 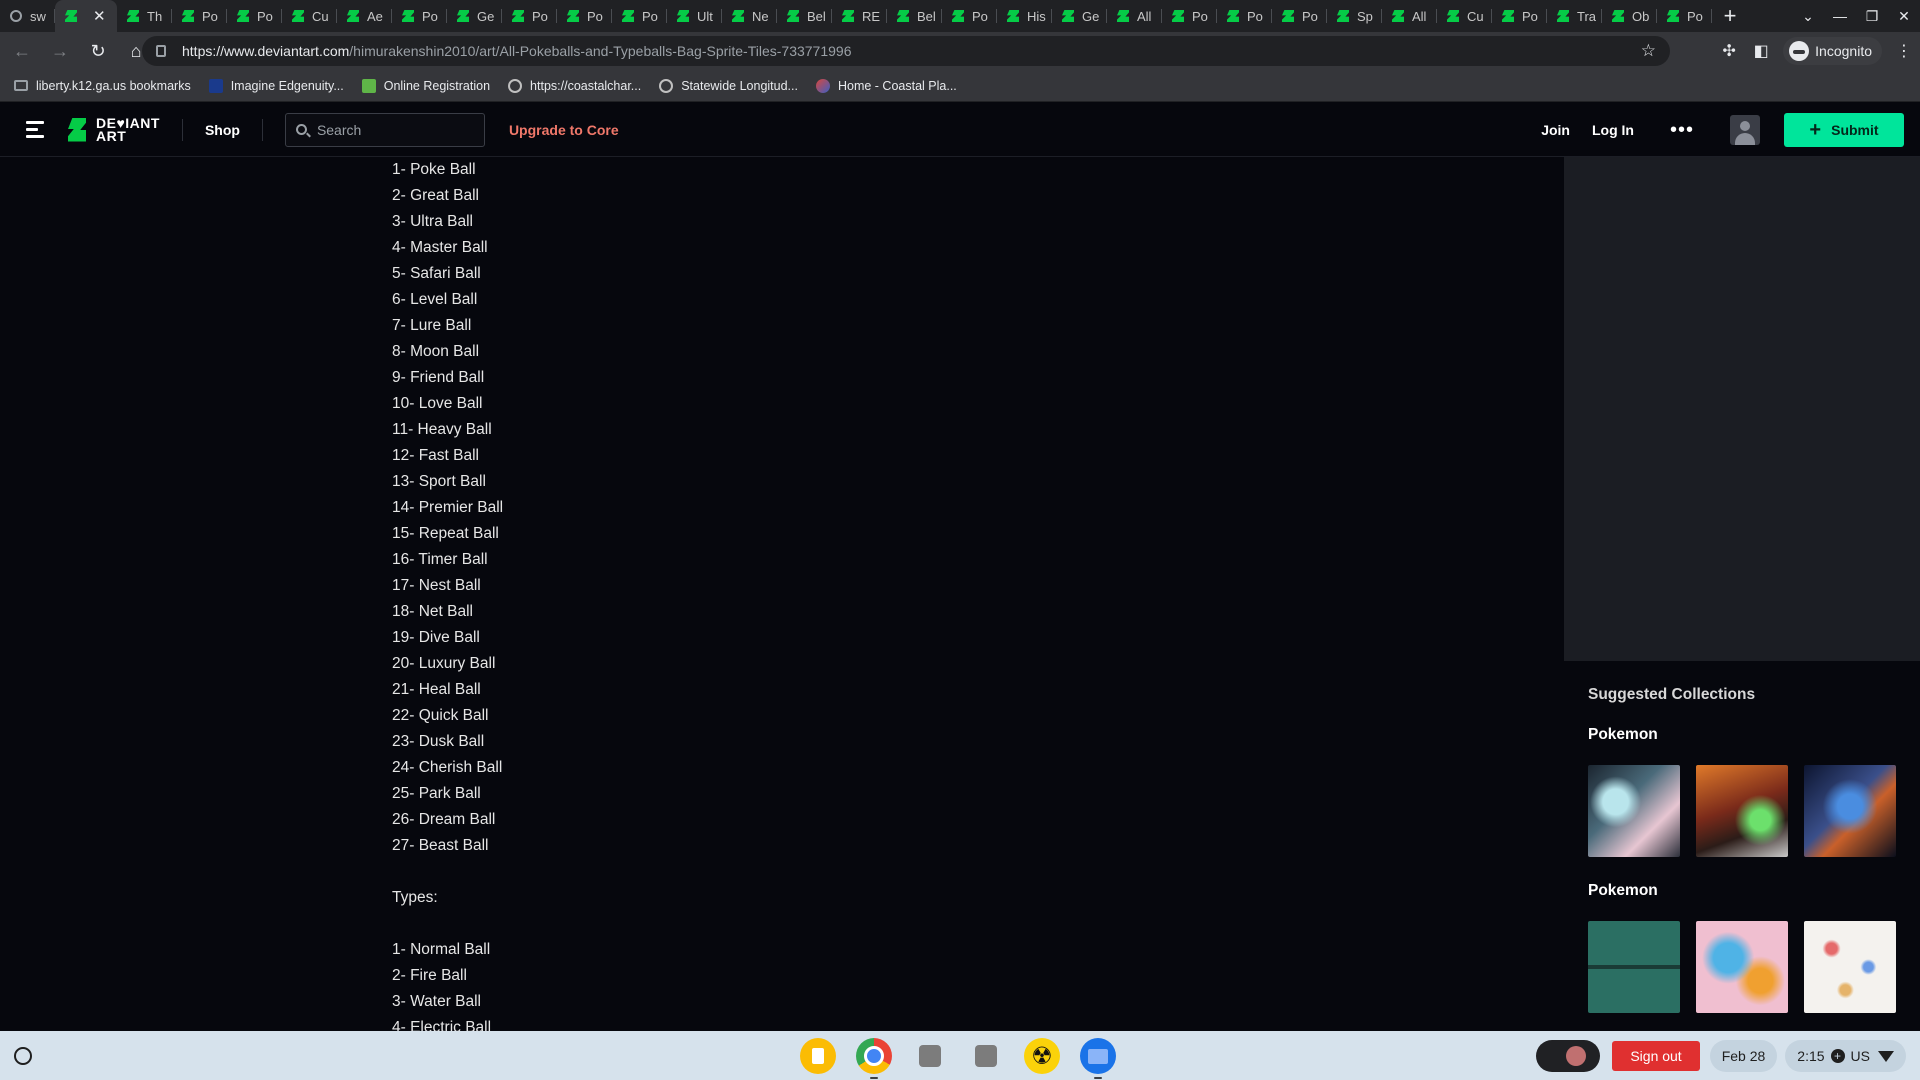 What do you see at coordinates (930, 1056) in the screenshot?
I see `app-gray-1-icon` at bounding box center [930, 1056].